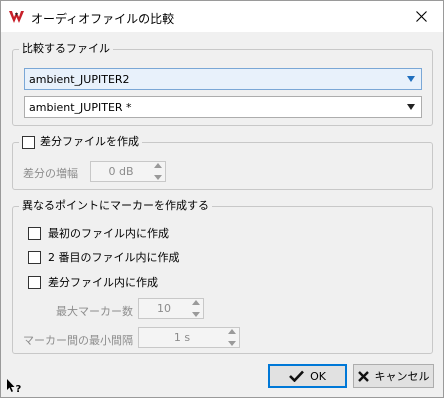  Describe the element at coordinates (78, 340) in the screenshot. I see `min-interval-label: マーカー間の最小間隔` at that location.